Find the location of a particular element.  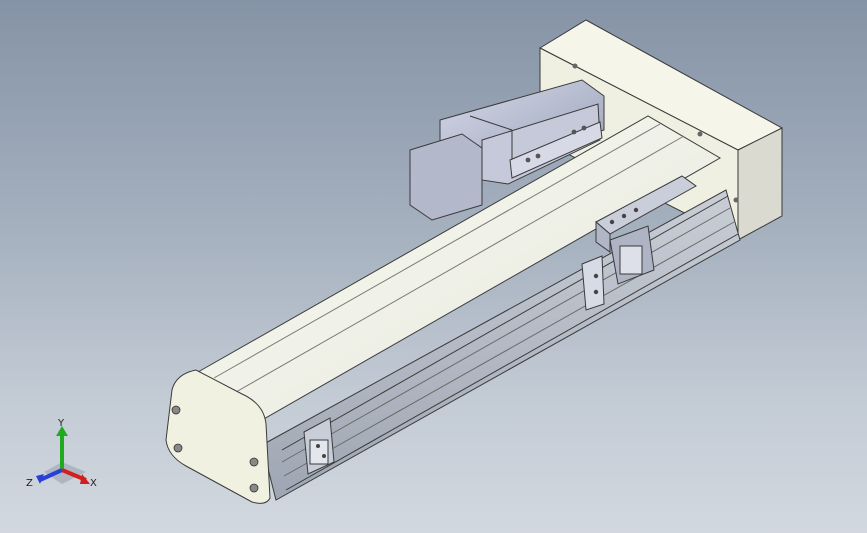

x-axis-arrowhead is located at coordinates (85, 479).